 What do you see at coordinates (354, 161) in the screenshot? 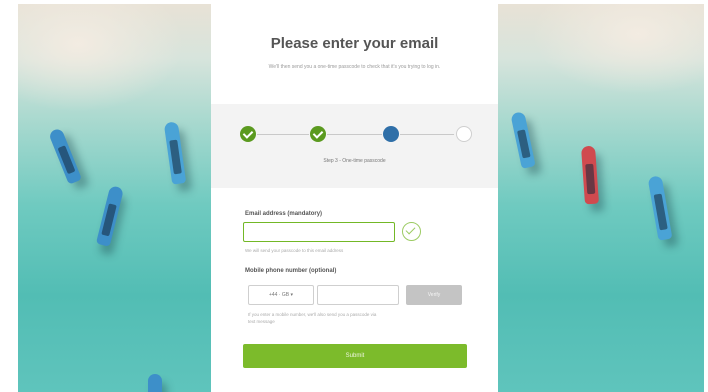
I see `current-step-label: Step 3 - One-time passcode` at bounding box center [354, 161].